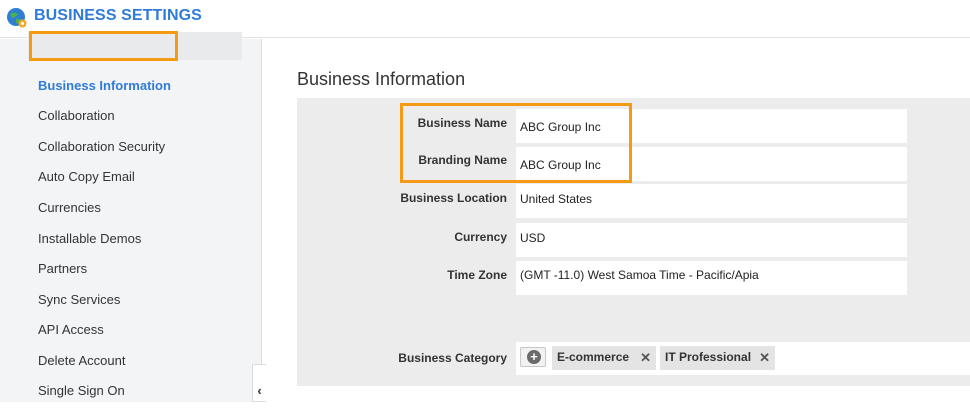 The height and width of the screenshot is (417, 970). Describe the element at coordinates (69, 207) in the screenshot. I see `sidebar-item-currencies: Currencies` at that location.